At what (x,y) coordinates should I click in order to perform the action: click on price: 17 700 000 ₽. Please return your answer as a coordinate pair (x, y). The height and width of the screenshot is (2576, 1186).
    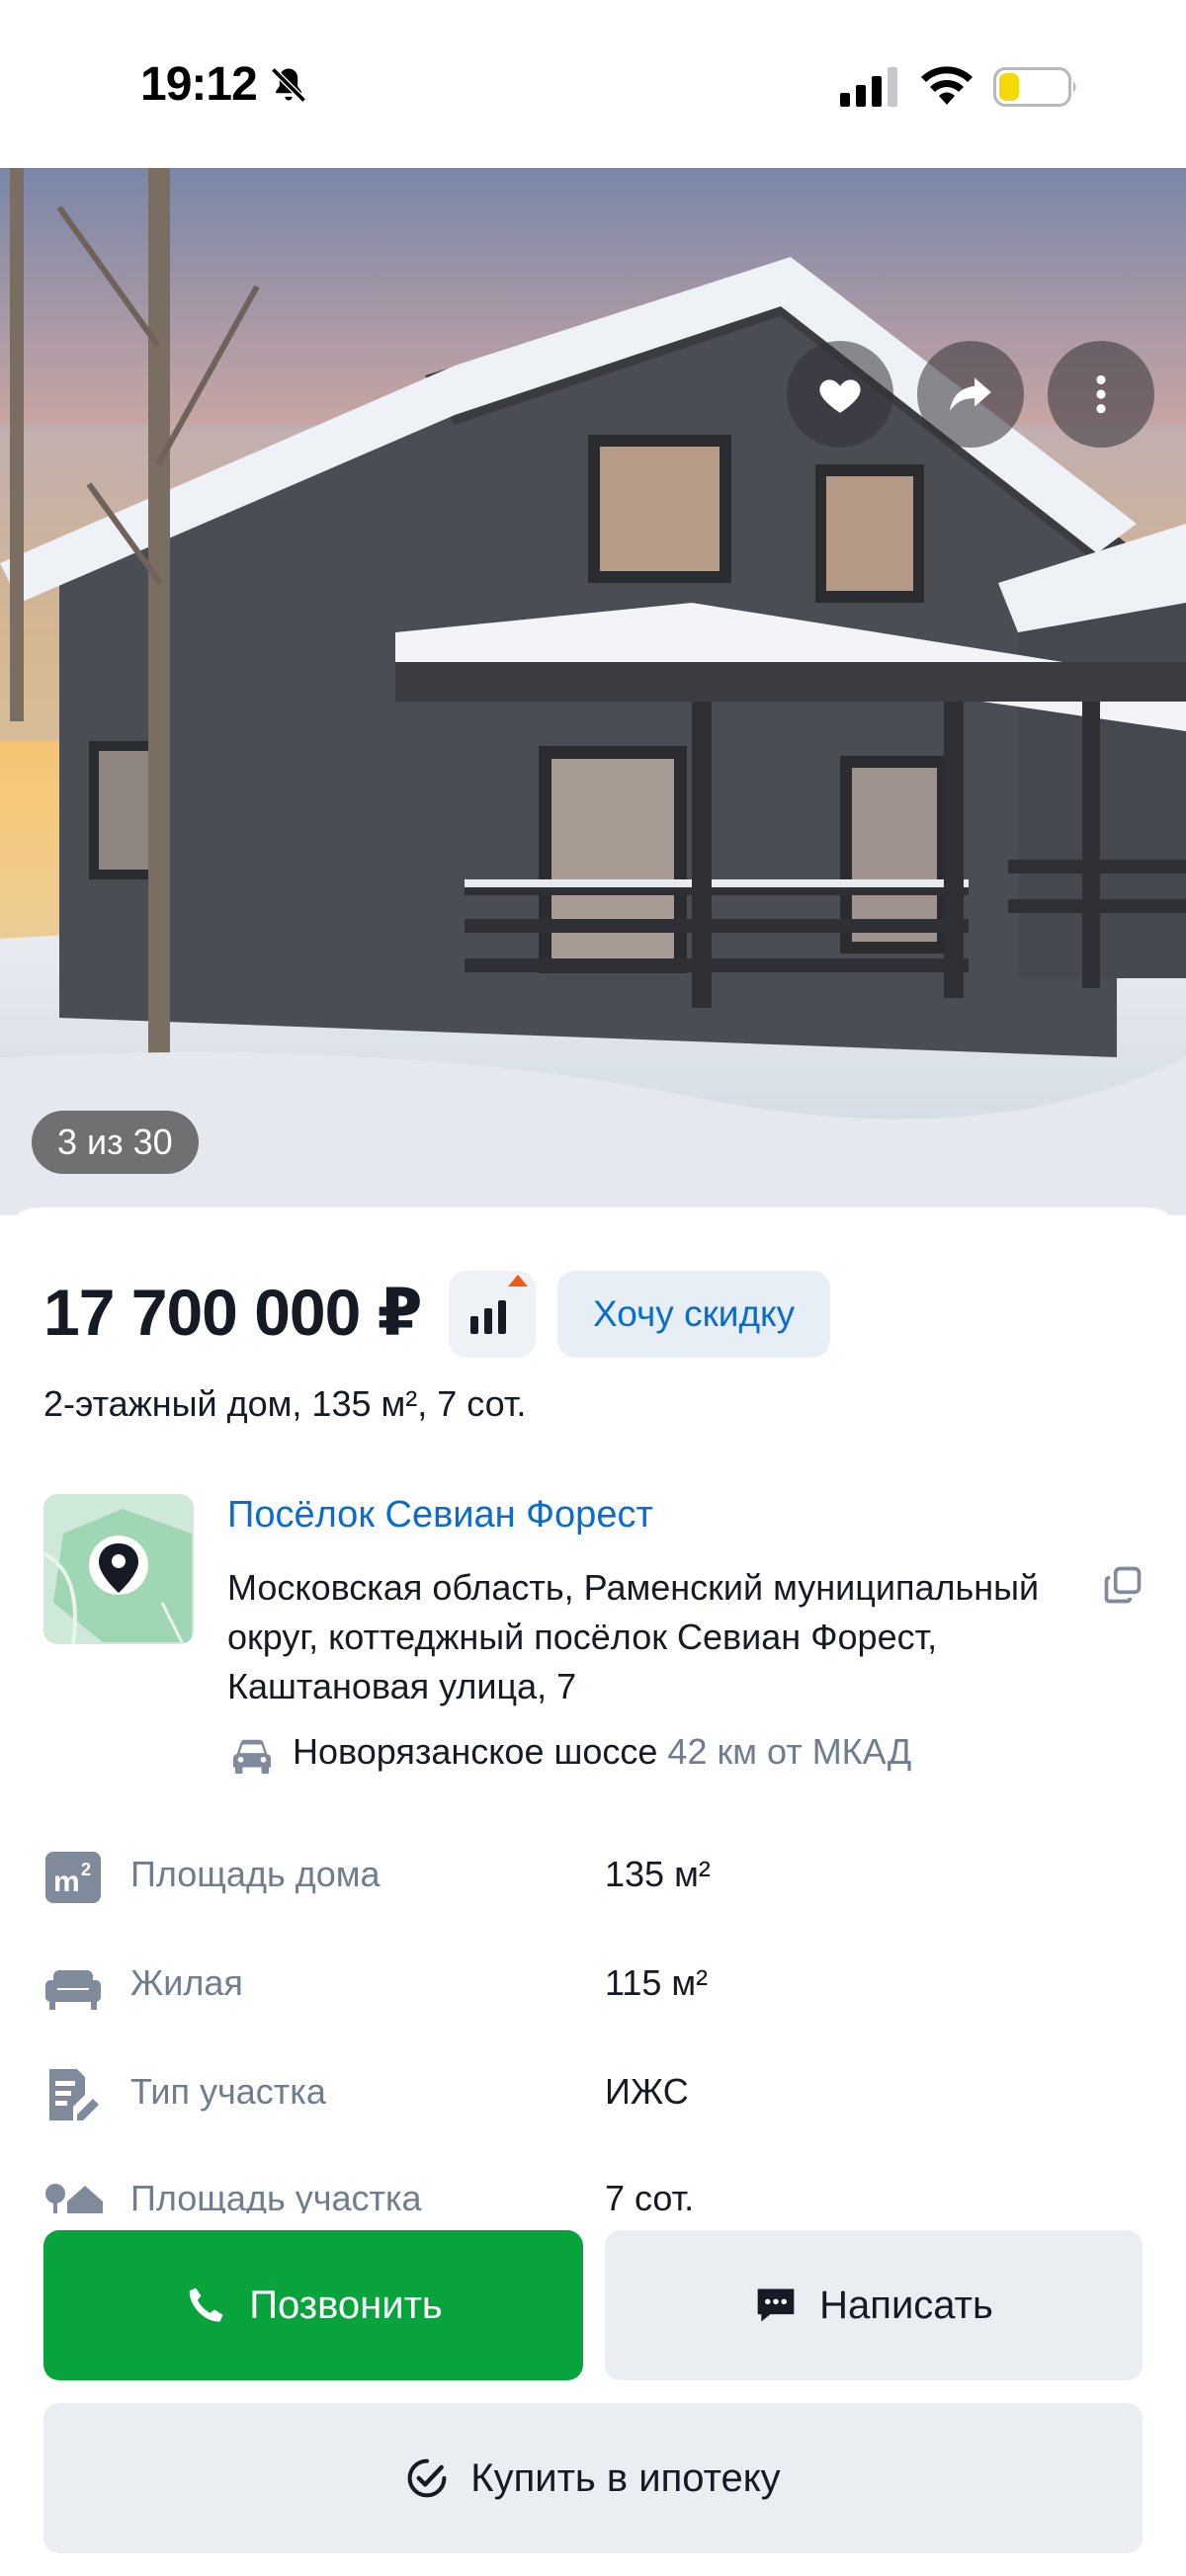
    Looking at the image, I should click on (233, 1312).